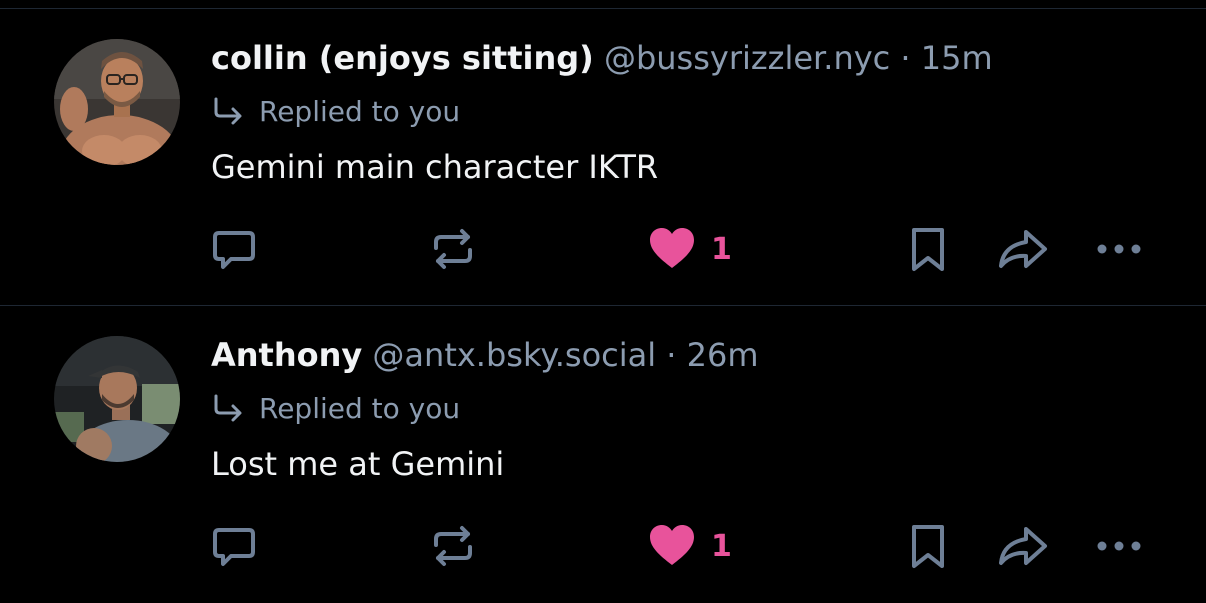  I want to click on display-name: Anthony, so click(286, 355).